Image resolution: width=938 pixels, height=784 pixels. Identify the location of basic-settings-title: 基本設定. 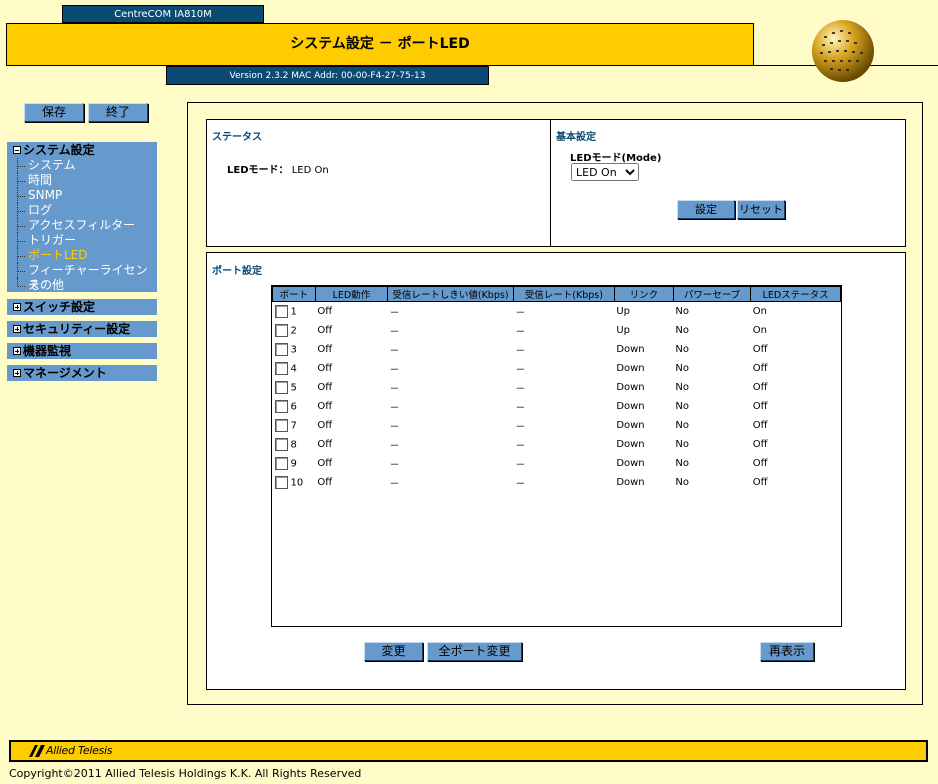
(576, 137).